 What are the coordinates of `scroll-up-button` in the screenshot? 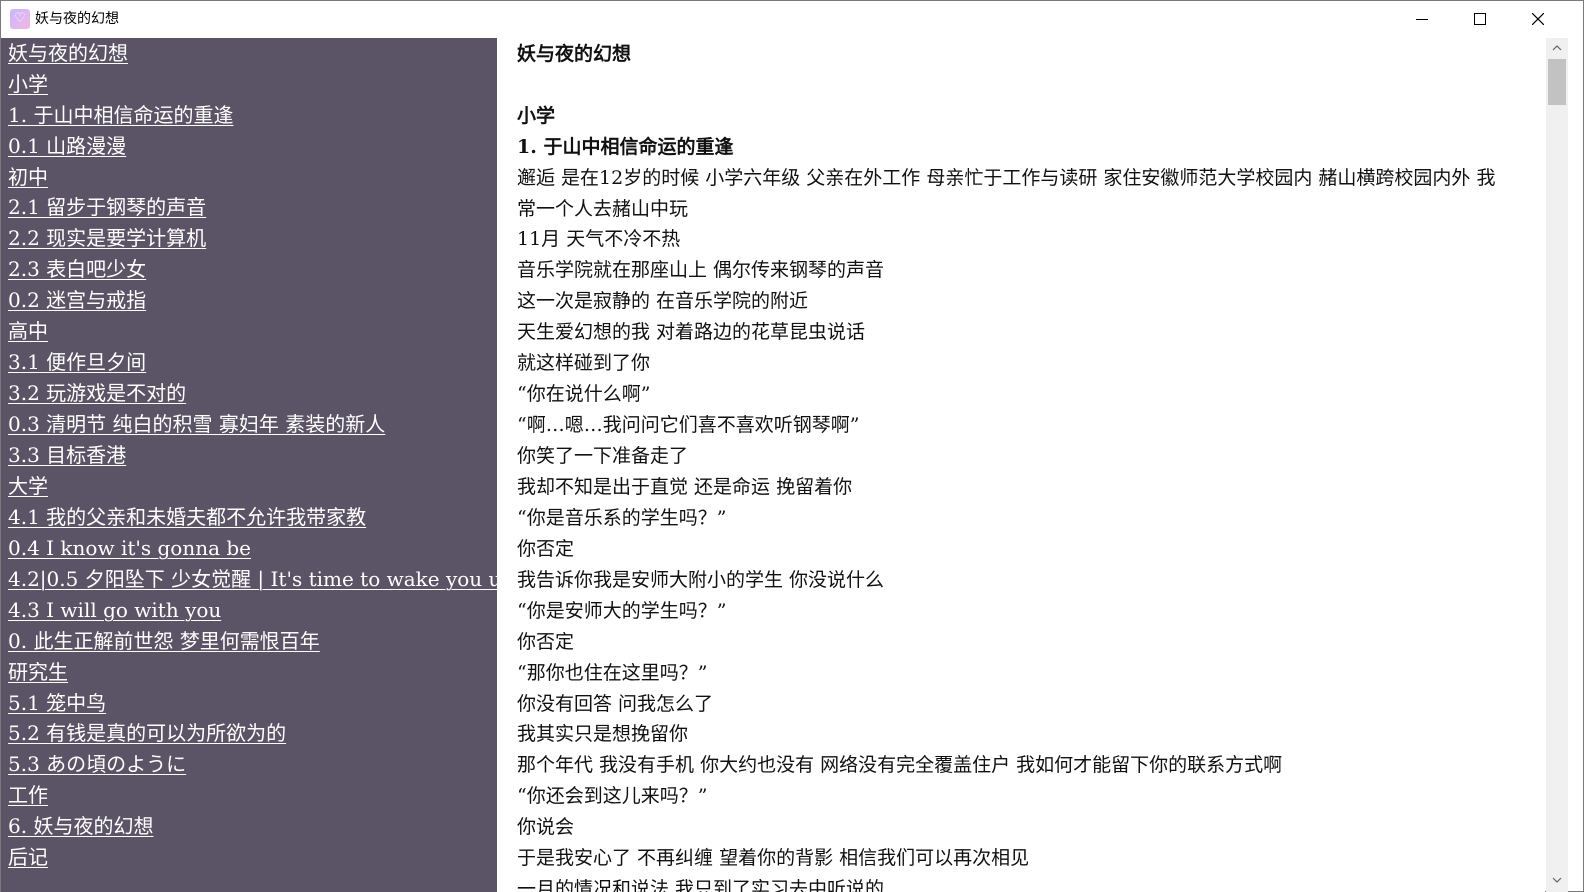 It's located at (1557, 48).